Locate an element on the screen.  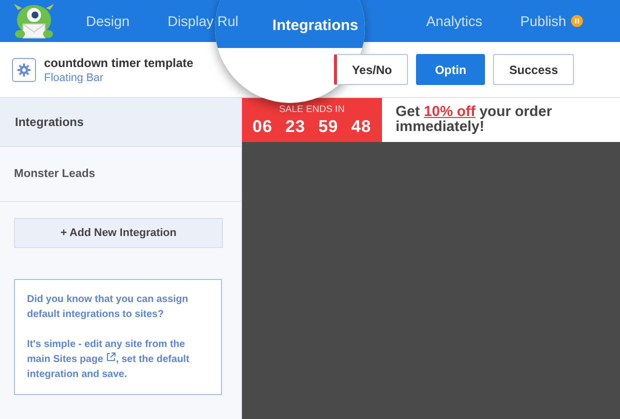
countdown-digits: 06 is located at coordinates (262, 126).